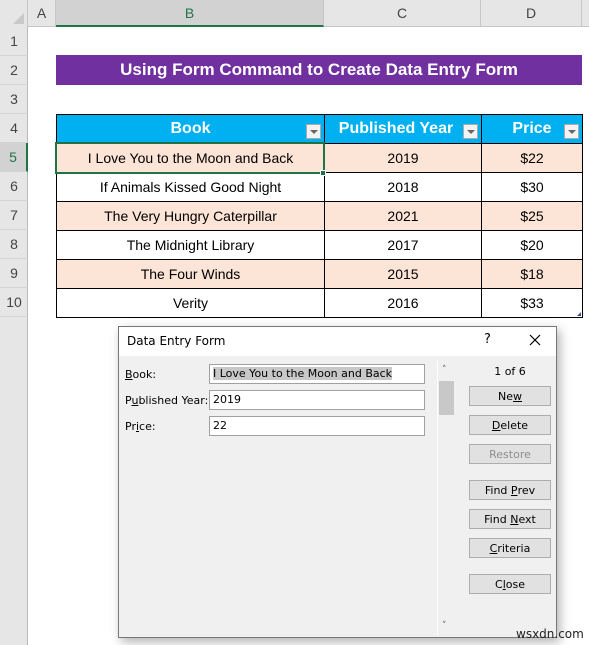  What do you see at coordinates (510, 490) in the screenshot?
I see `find-prev-button: Find Prev` at bounding box center [510, 490].